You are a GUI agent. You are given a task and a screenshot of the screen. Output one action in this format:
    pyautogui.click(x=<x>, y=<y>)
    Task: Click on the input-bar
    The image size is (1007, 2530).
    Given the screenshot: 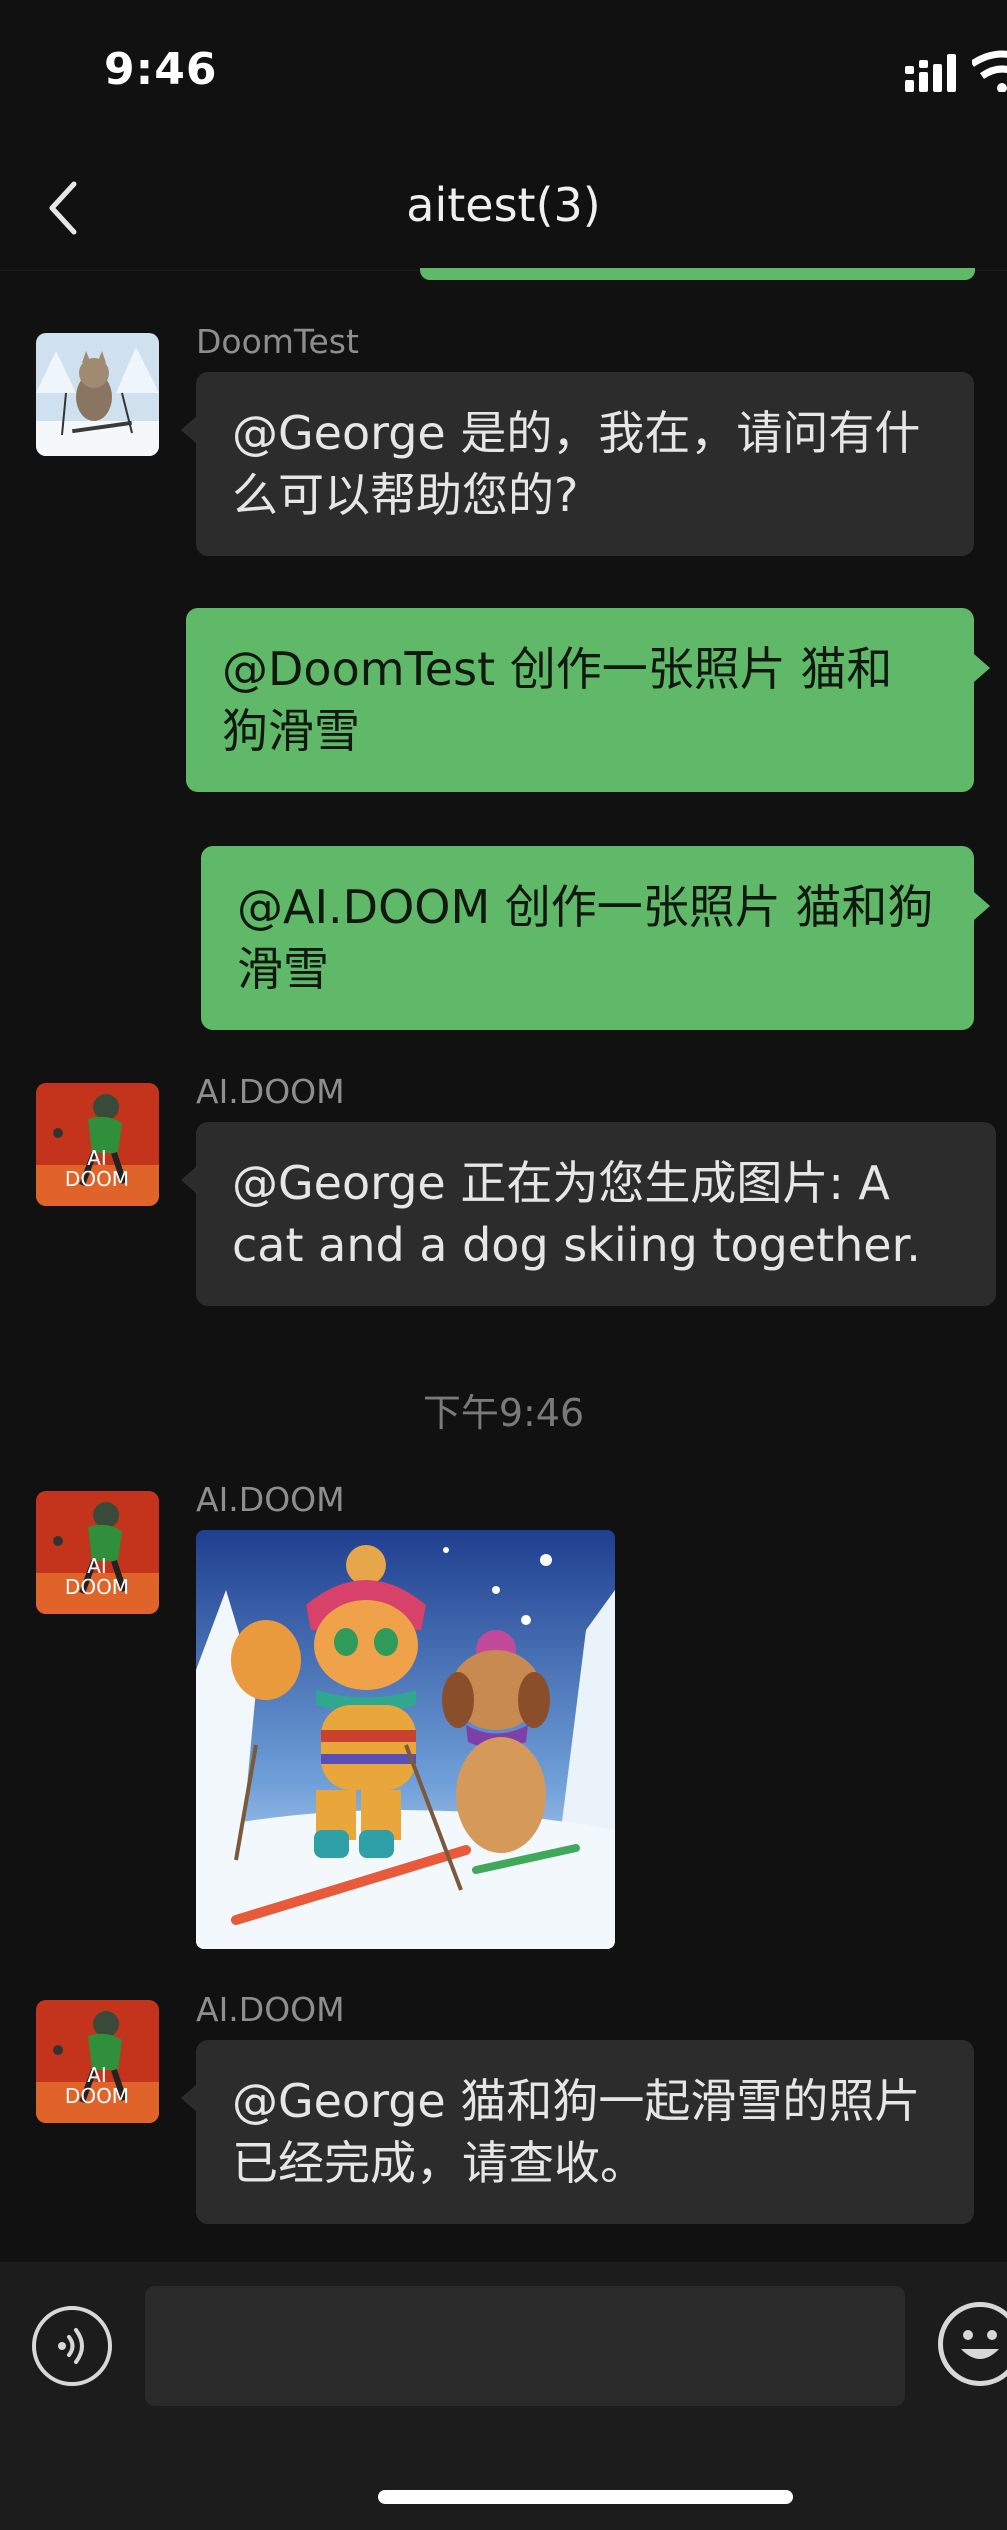 What is the action you would take?
    pyautogui.click(x=503, y=2396)
    